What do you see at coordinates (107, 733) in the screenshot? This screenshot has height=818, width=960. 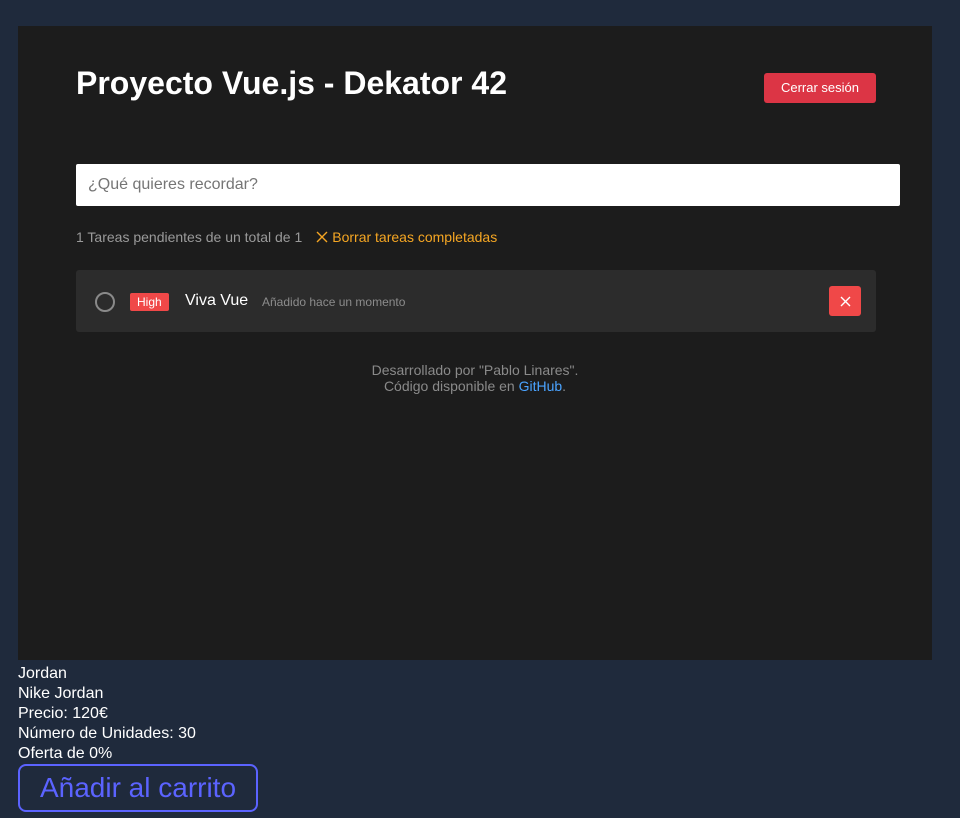 I see `product-units: Número de Unidades: 30` at bounding box center [107, 733].